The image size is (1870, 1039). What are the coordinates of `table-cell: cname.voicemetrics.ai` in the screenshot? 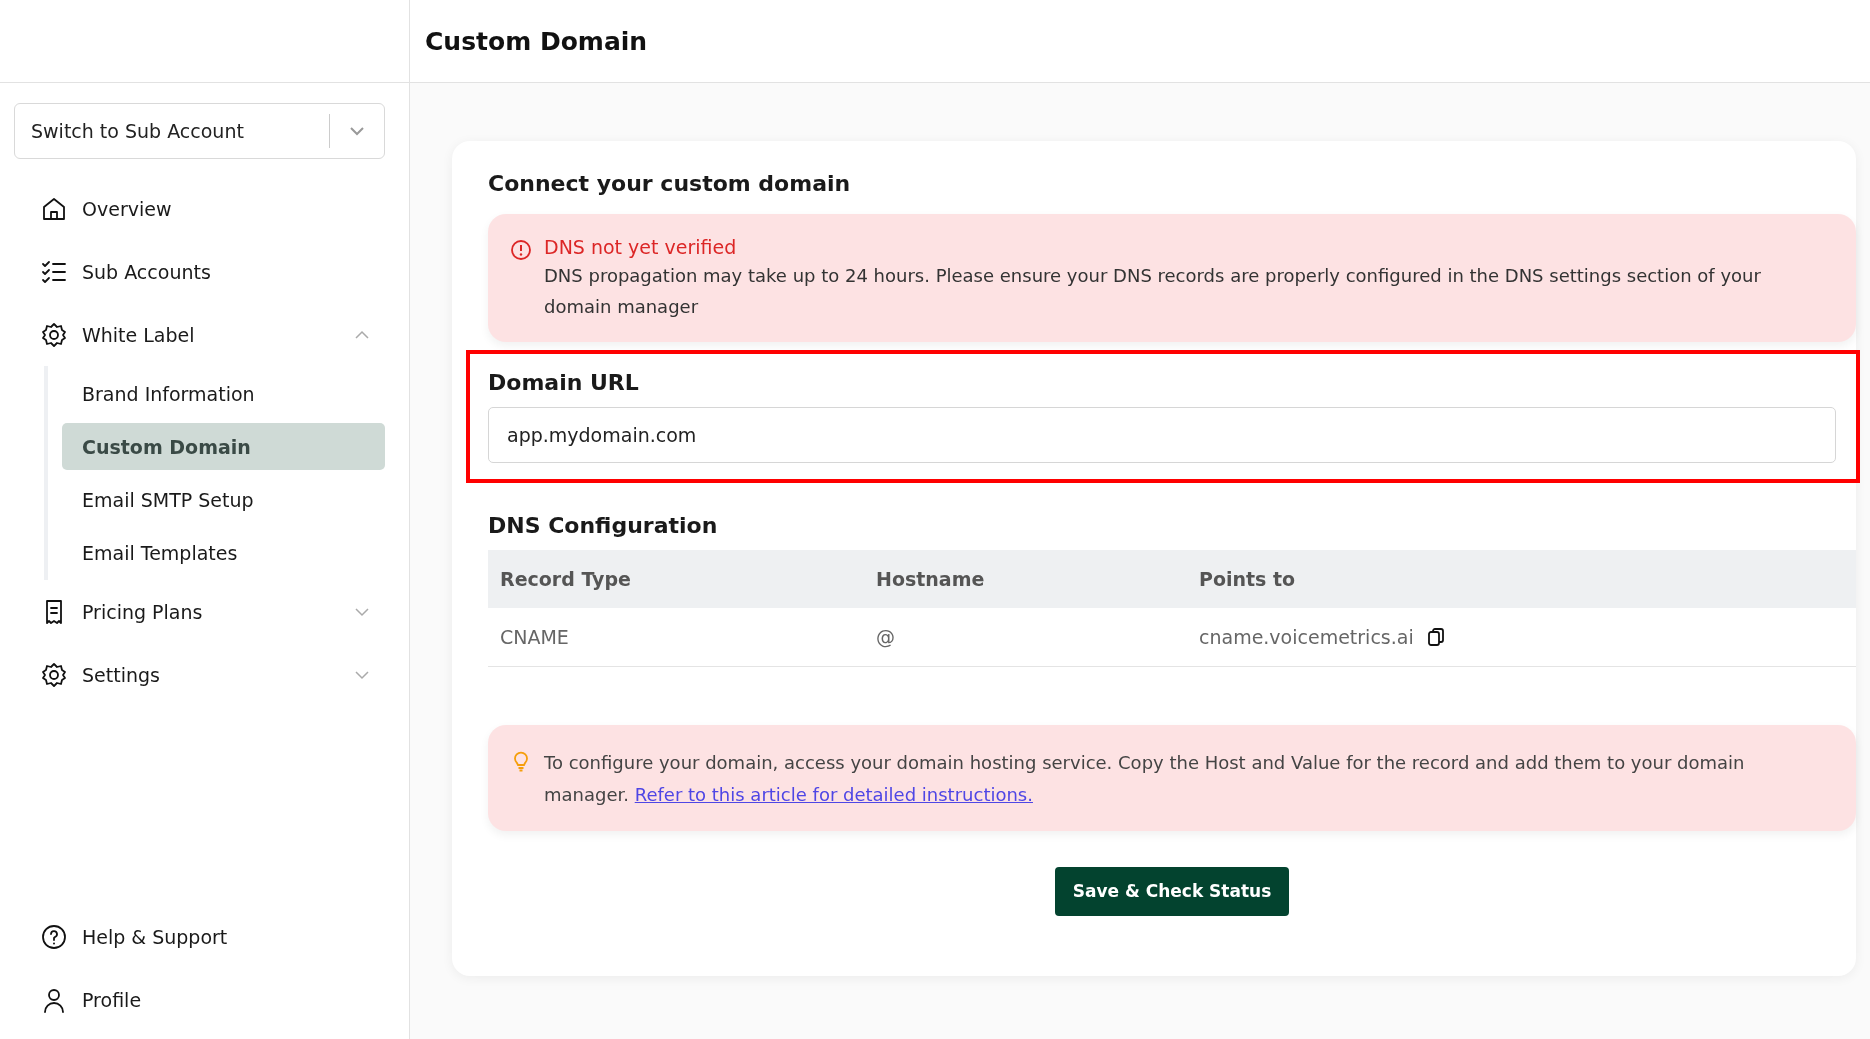 It's located at (1306, 636).